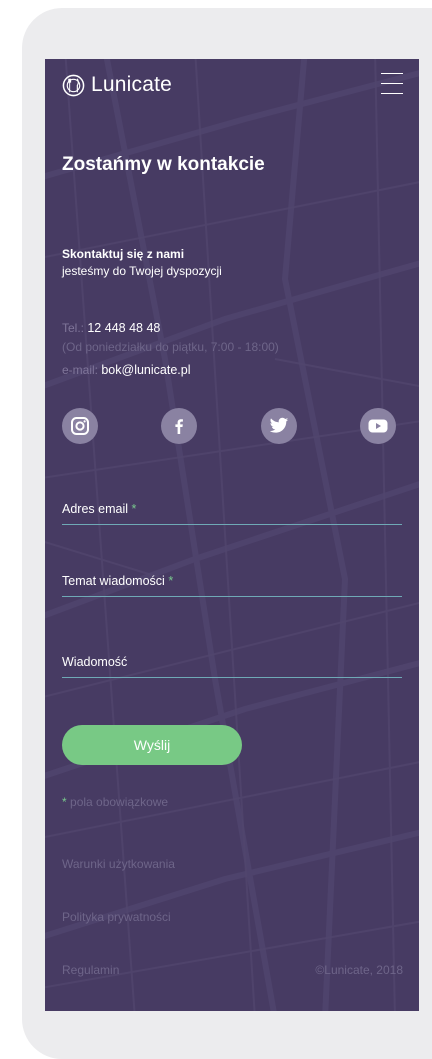 The width and height of the screenshot is (432, 1059). Describe the element at coordinates (131, 84) in the screenshot. I see `brand-name: Lunicate` at that location.